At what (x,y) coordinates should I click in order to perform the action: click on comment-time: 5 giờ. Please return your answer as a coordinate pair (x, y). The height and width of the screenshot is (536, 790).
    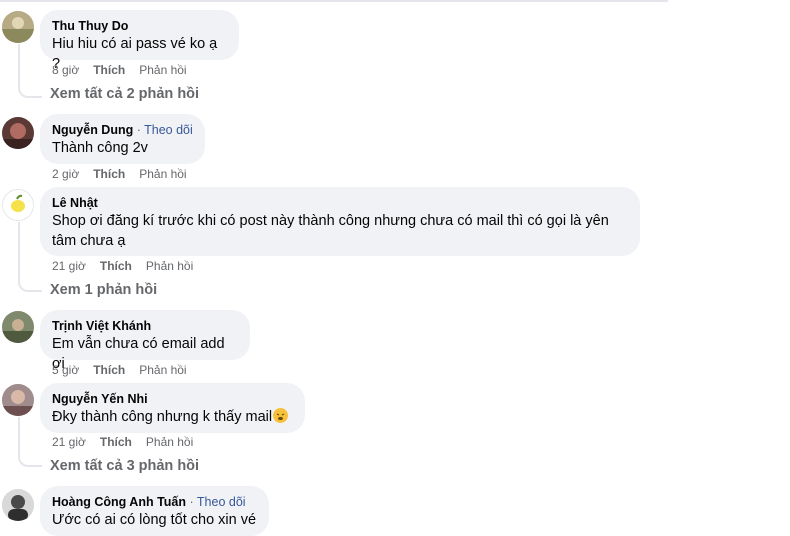
    Looking at the image, I should click on (65, 370).